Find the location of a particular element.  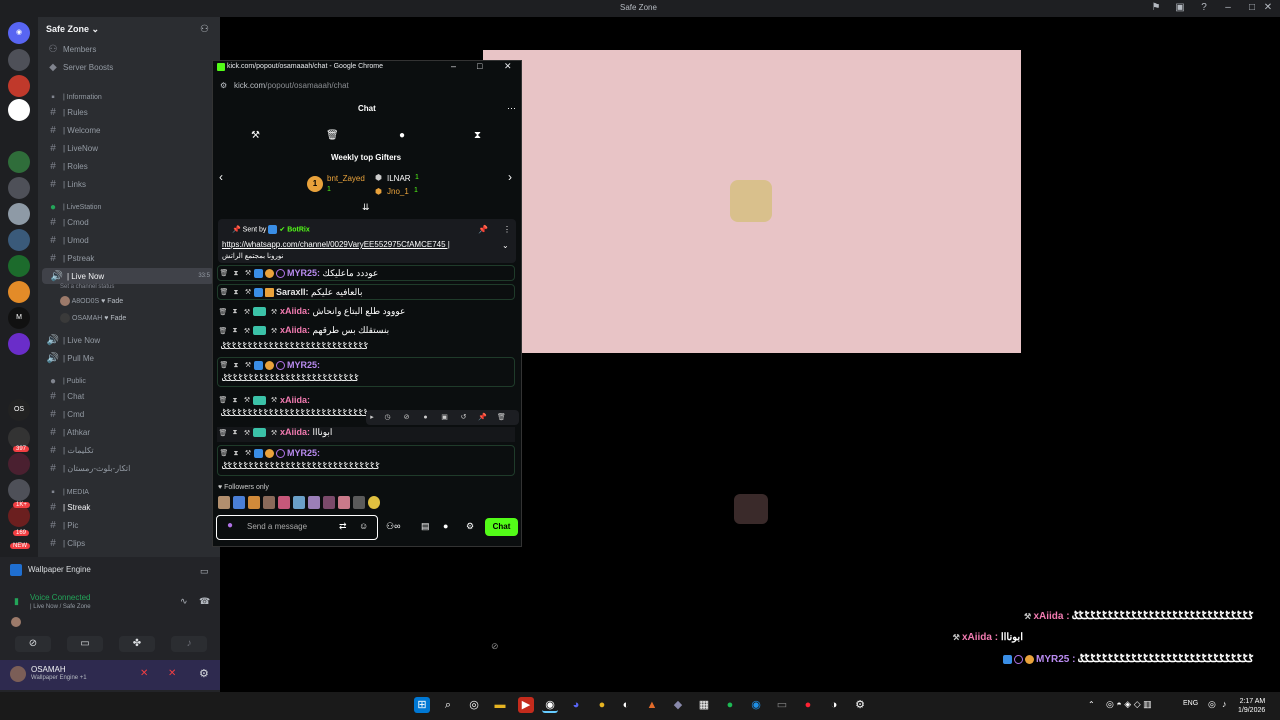

channel-livenow: # | LiveNow is located at coordinates (129, 148).